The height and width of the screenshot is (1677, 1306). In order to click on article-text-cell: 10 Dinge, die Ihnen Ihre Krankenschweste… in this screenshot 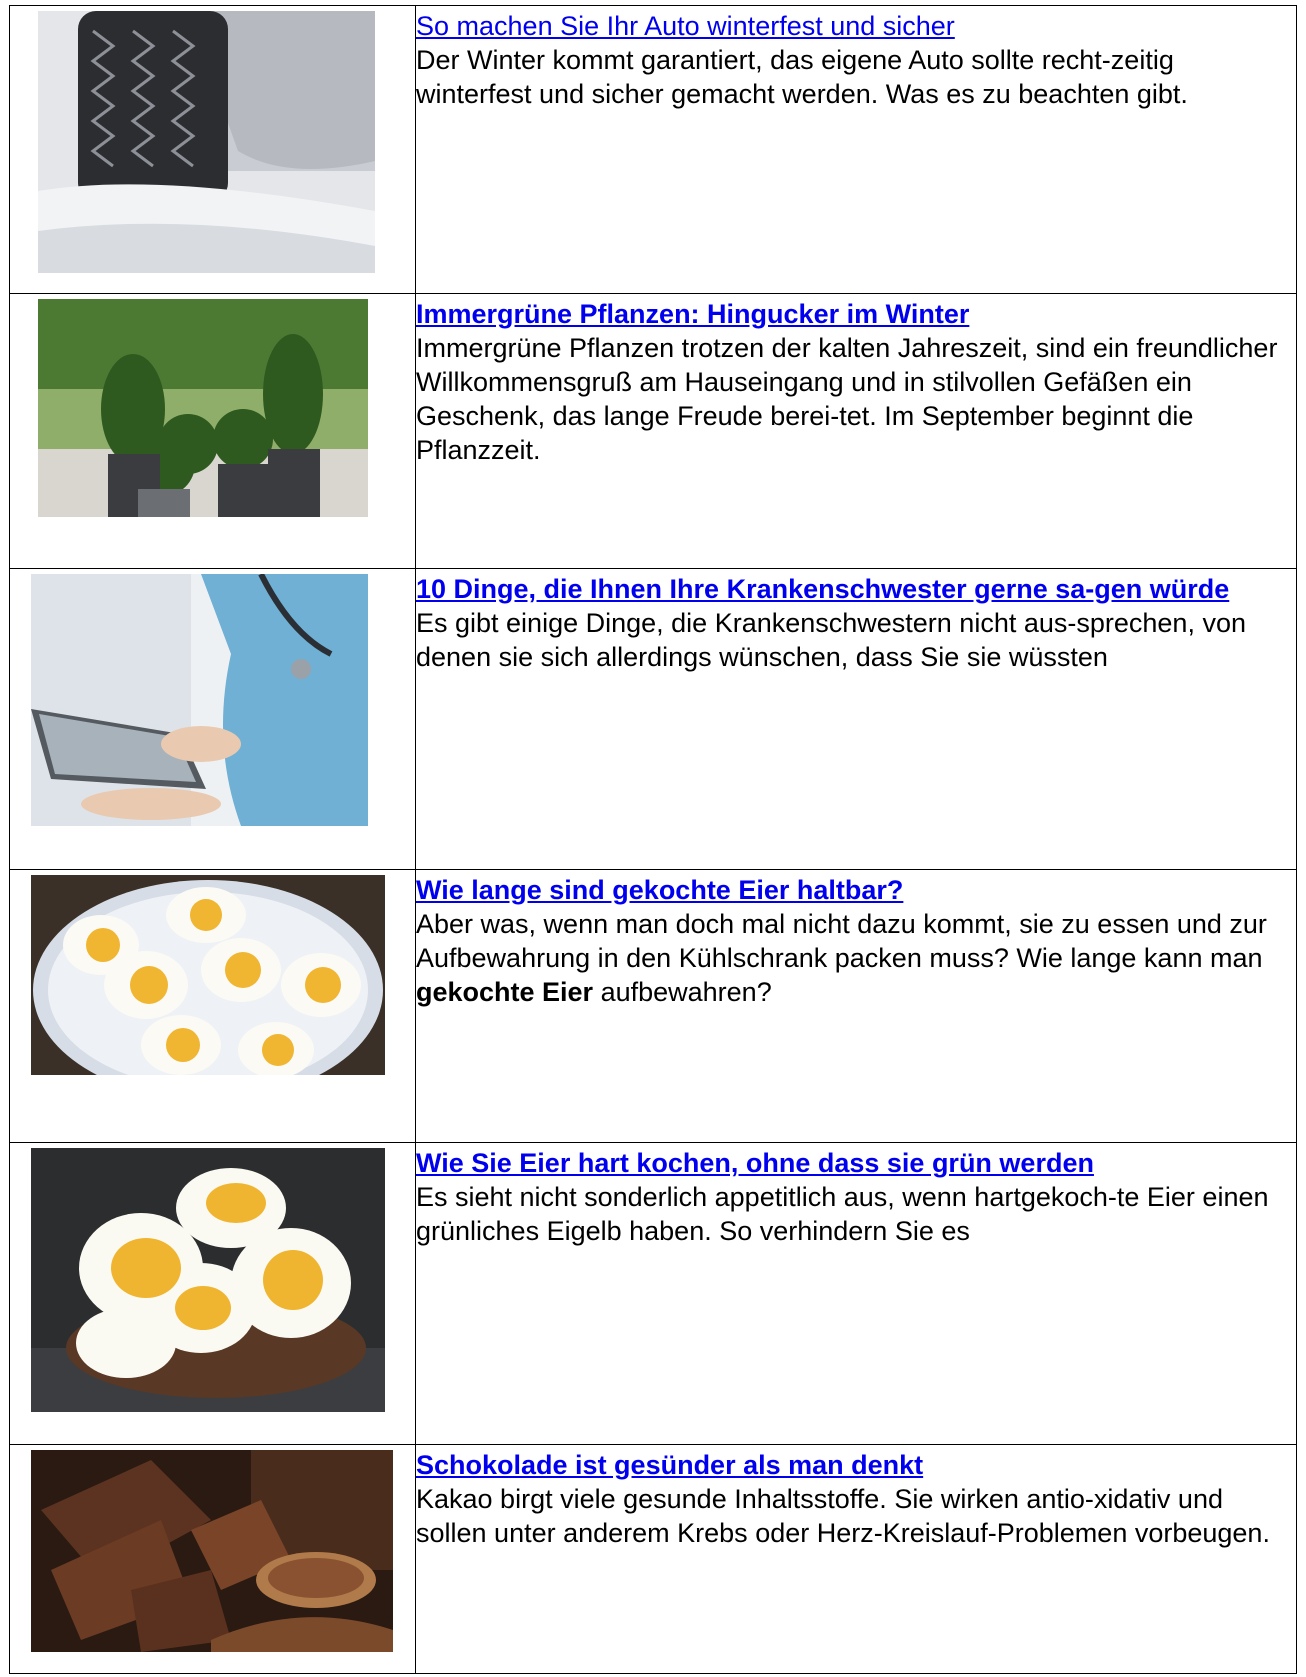, I will do `click(856, 719)`.